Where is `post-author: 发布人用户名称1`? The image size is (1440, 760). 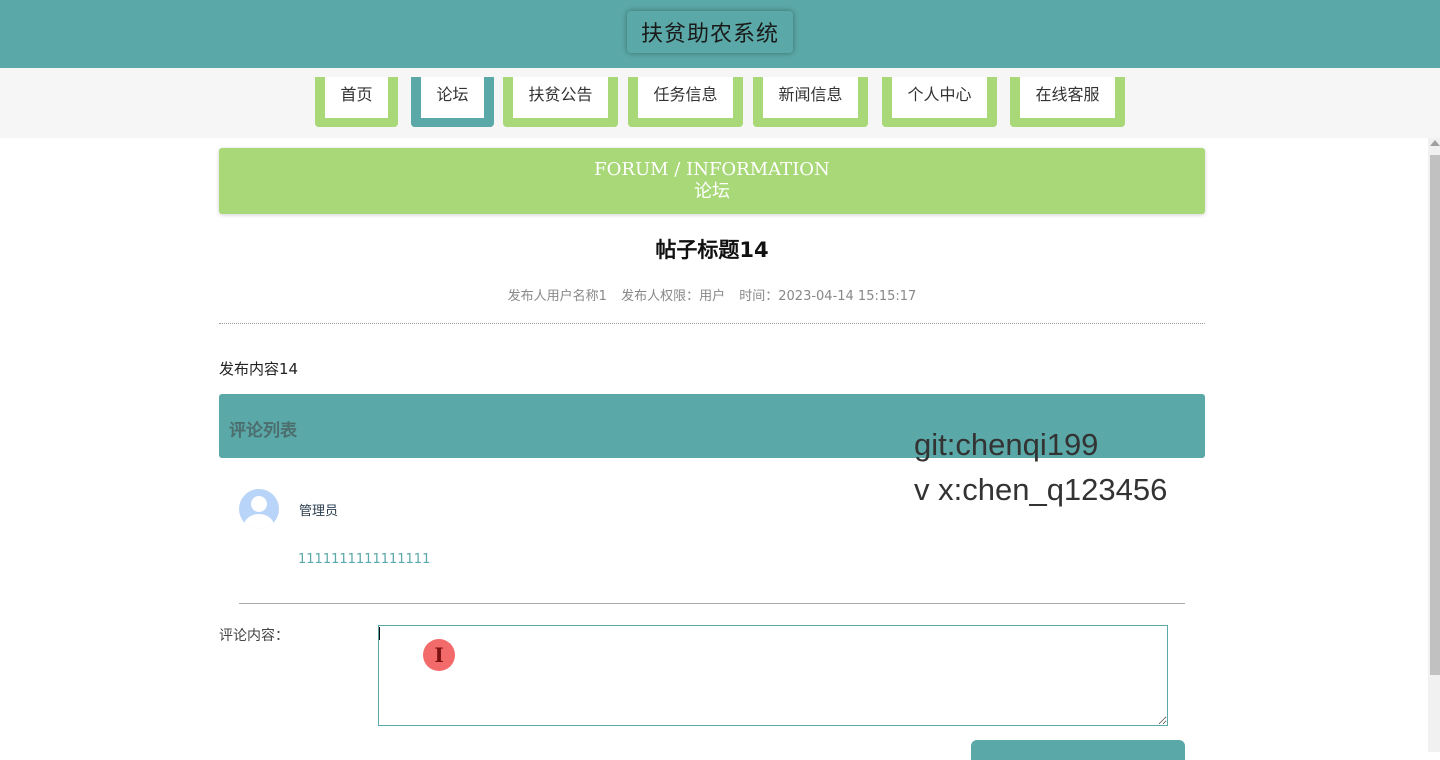
post-author: 发布人用户名称1 is located at coordinates (557, 296).